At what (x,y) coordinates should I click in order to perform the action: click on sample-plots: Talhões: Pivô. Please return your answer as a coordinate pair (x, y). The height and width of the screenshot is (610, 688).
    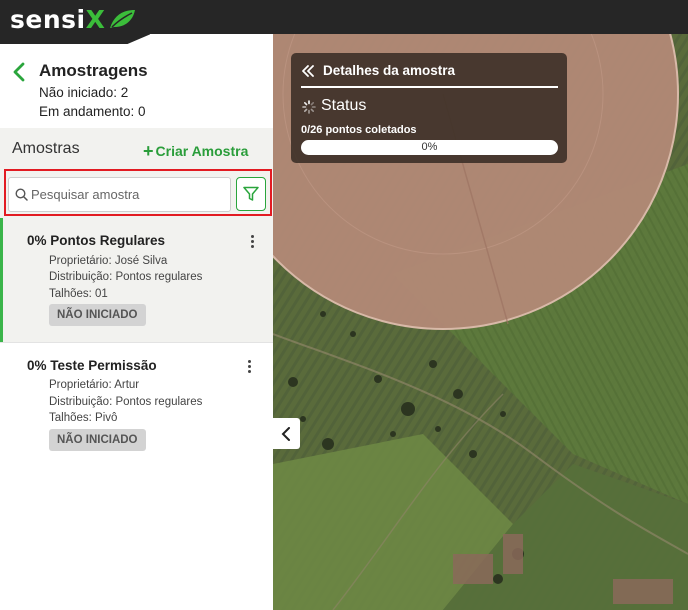
    Looking at the image, I should click on (83, 418).